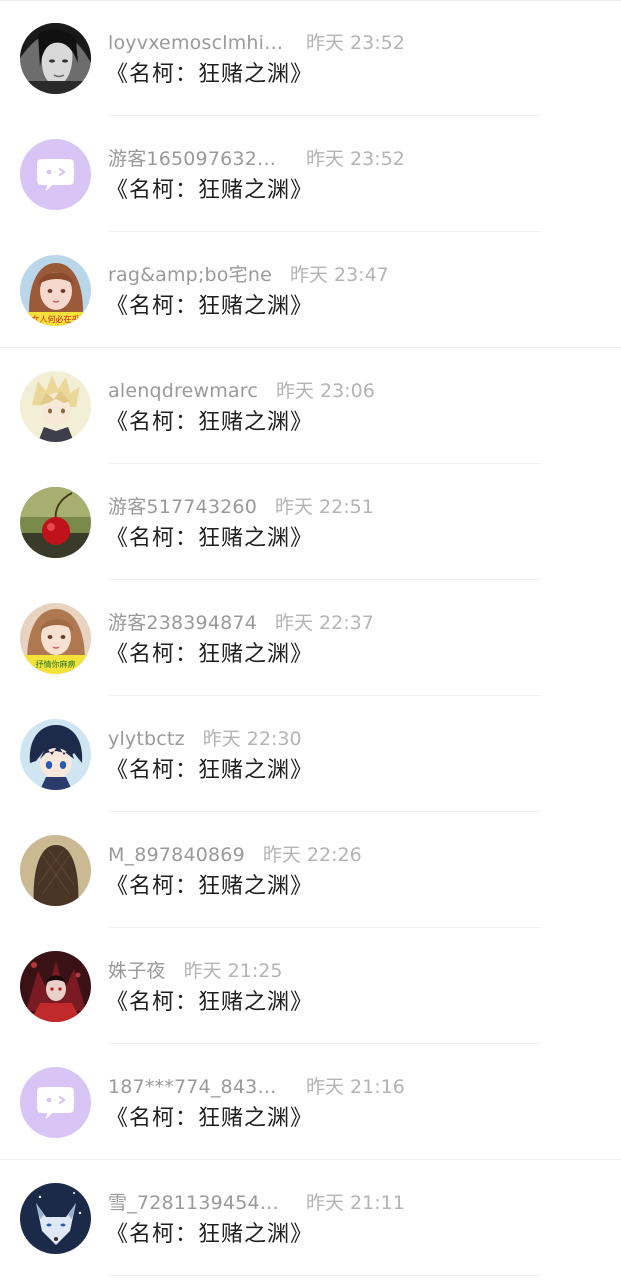 This screenshot has width=621, height=1280. What do you see at coordinates (198, 43) in the screenshot?
I see `username: loyvxemosclmhino` at bounding box center [198, 43].